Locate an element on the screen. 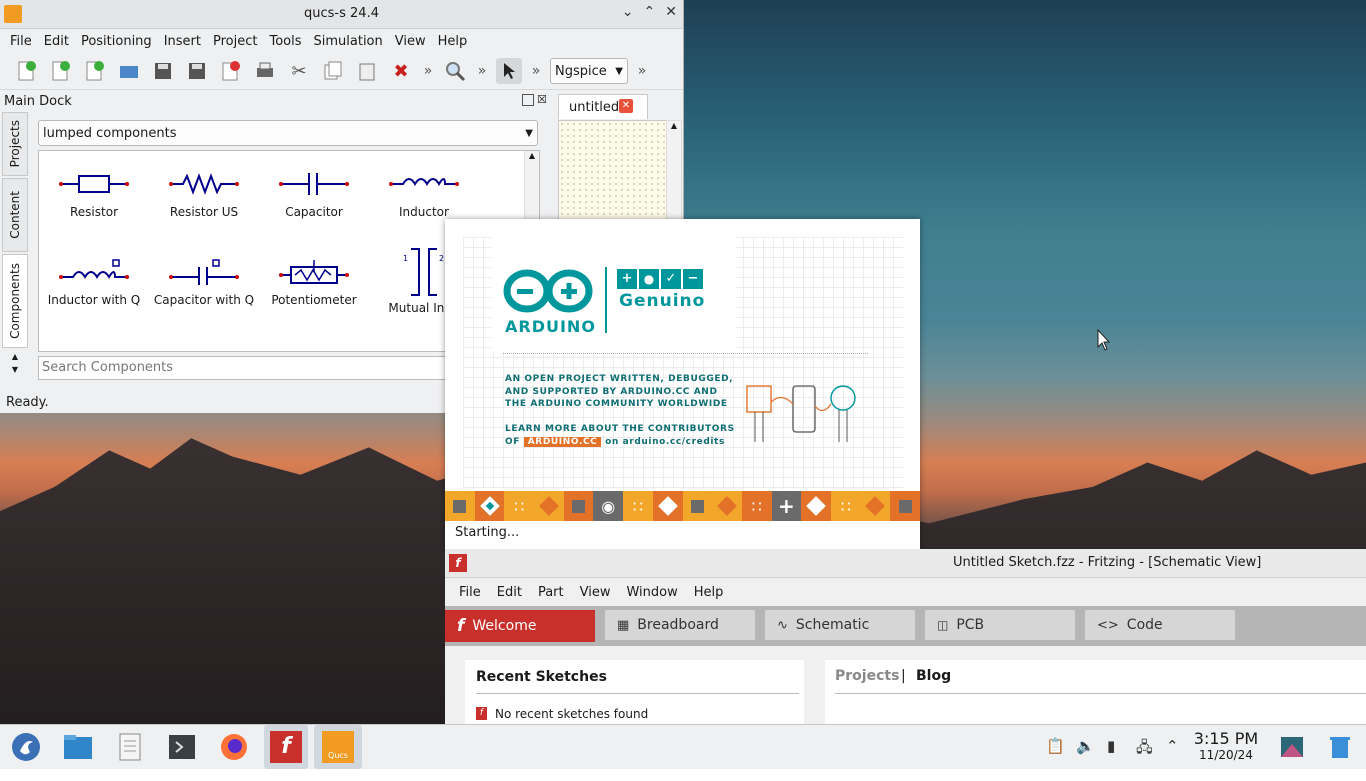 The image size is (1366, 781). qucs-taskbar-label: Qucs is located at coordinates (338, 747).